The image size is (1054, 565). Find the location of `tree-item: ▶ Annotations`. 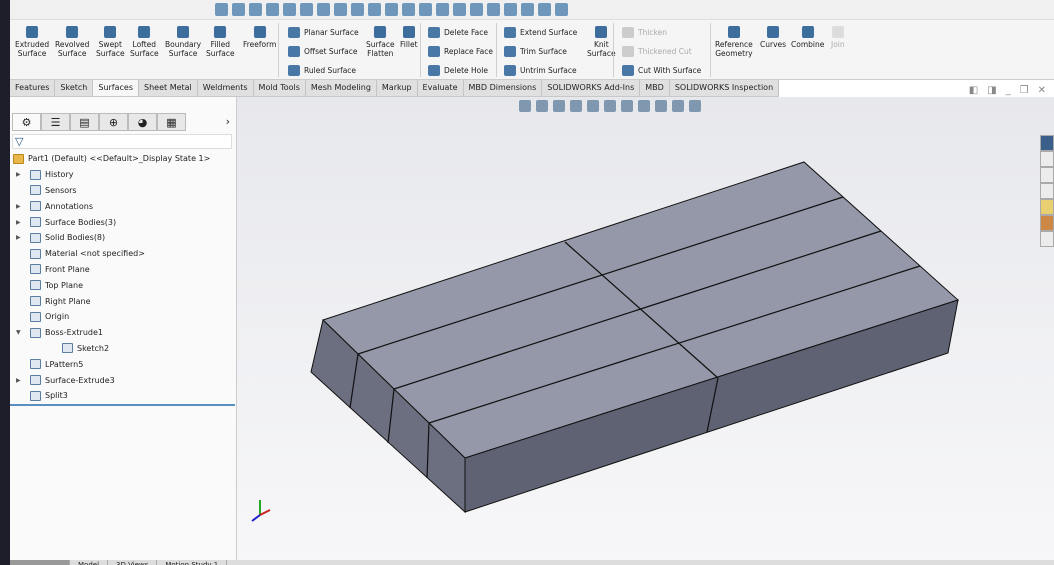

tree-item: ▶ Annotations is located at coordinates (122, 206).